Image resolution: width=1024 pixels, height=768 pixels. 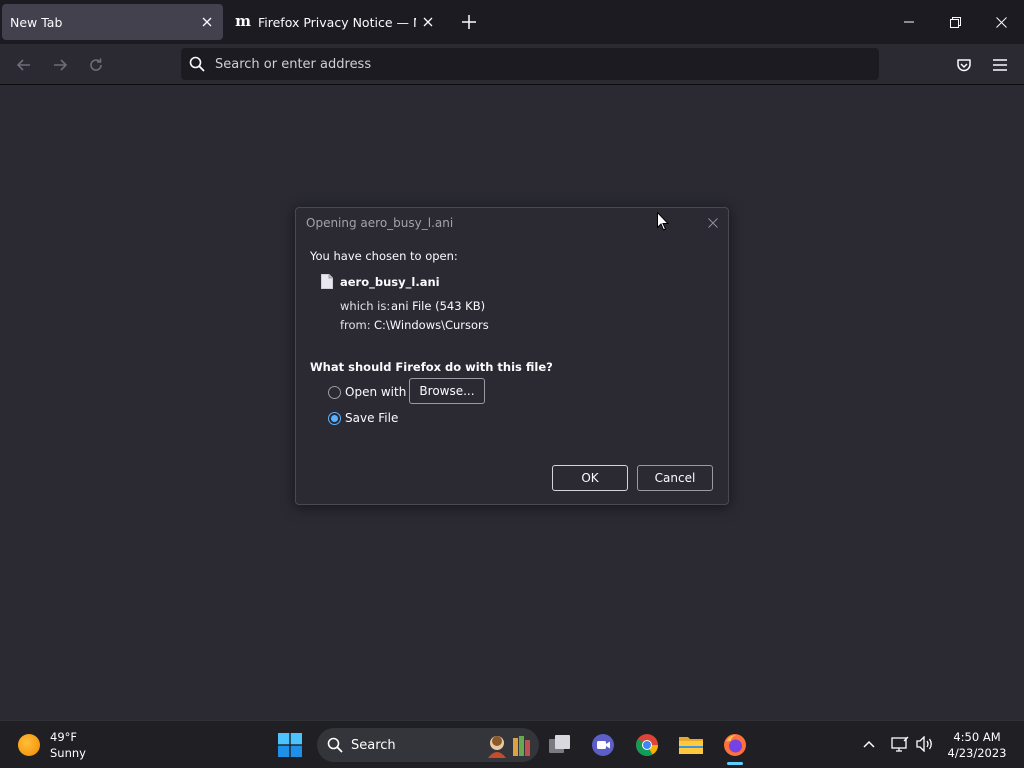 What do you see at coordinates (515, 64) in the screenshot?
I see `url-input` at bounding box center [515, 64].